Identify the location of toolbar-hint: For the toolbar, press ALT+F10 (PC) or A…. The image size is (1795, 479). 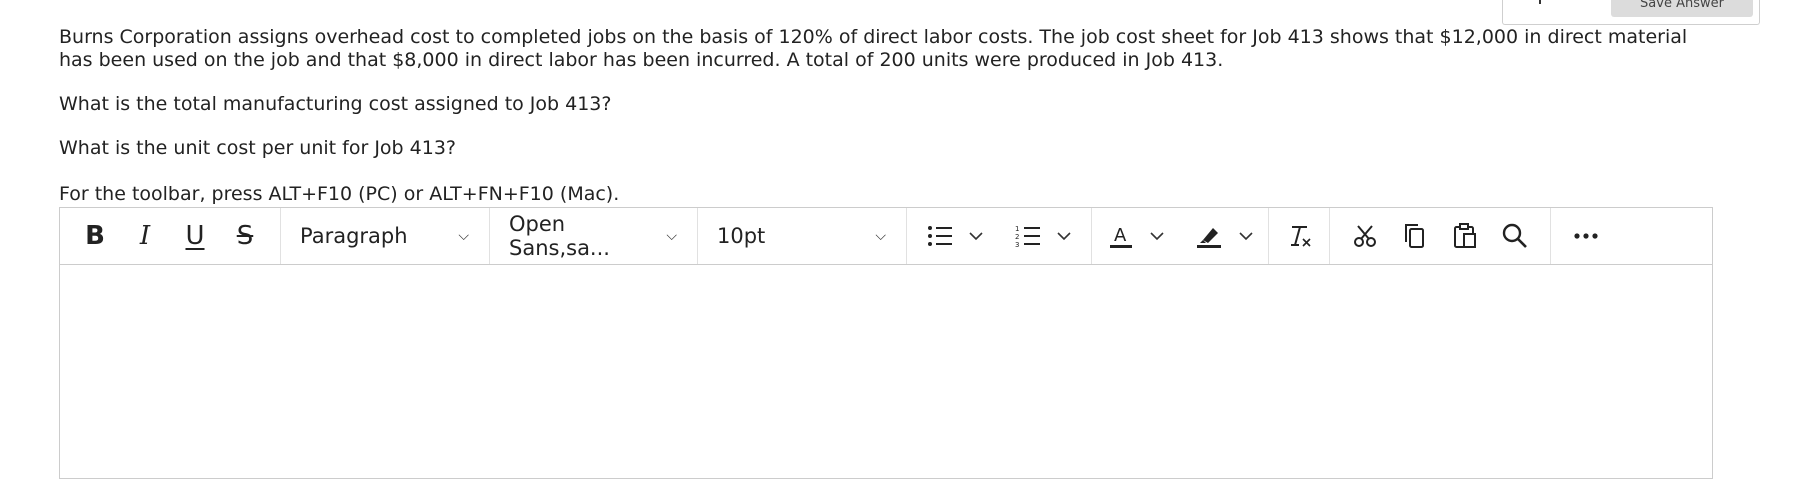
(339, 194).